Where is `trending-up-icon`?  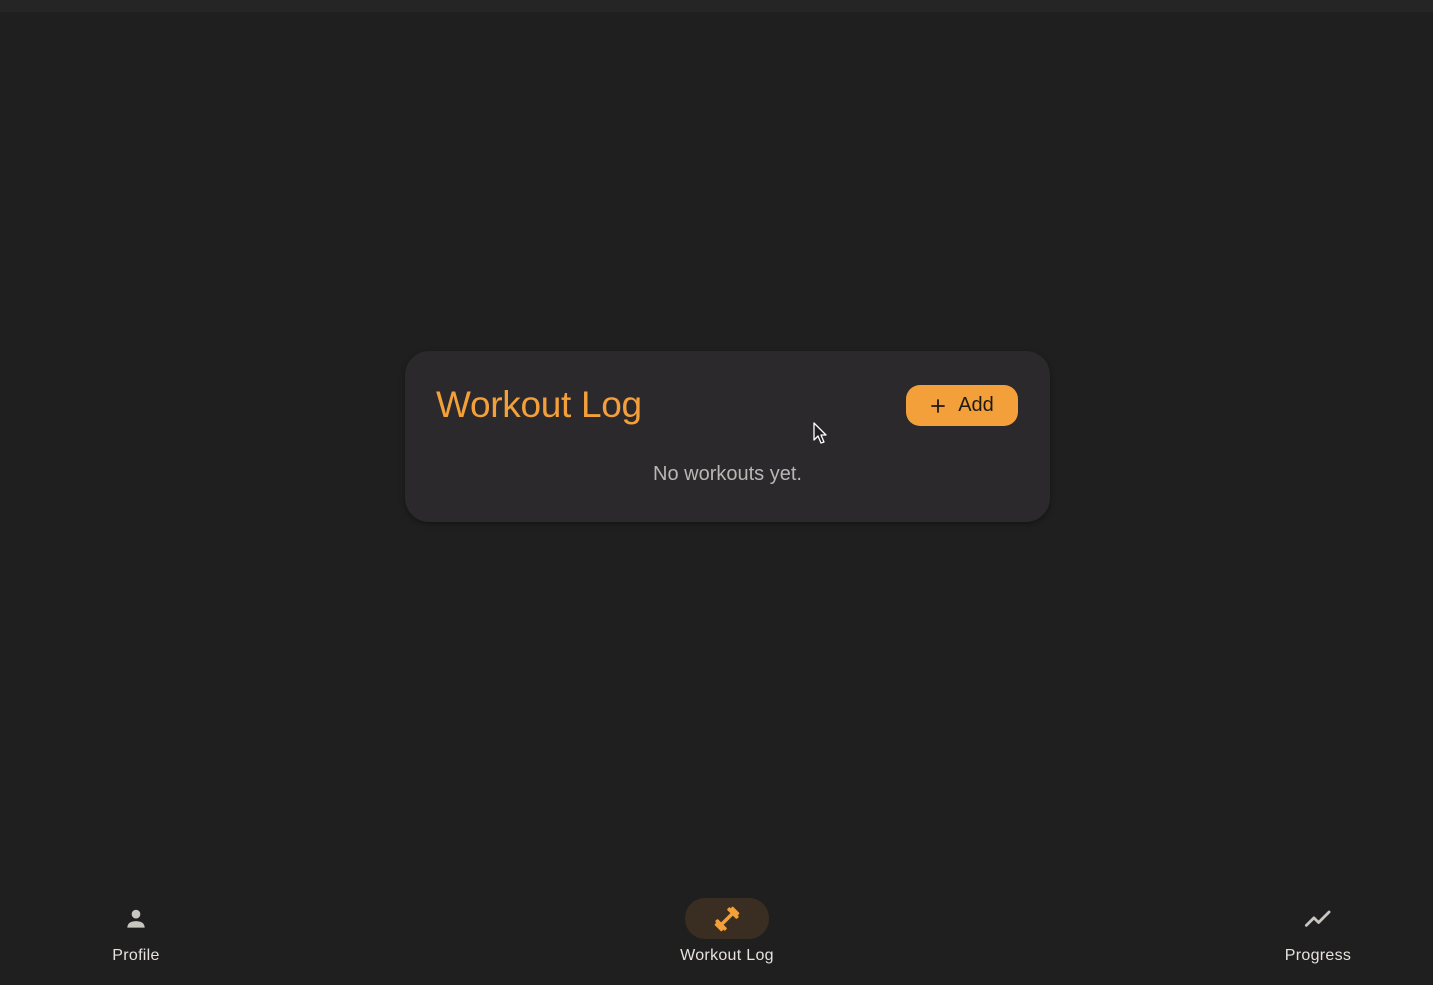 trending-up-icon is located at coordinates (1317, 918).